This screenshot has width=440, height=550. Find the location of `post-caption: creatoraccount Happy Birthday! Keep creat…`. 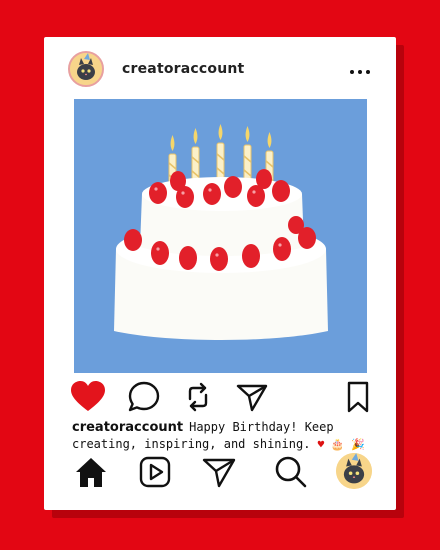

post-caption: creatoraccount Happy Birthday! Keep creat… is located at coordinates (222, 436).